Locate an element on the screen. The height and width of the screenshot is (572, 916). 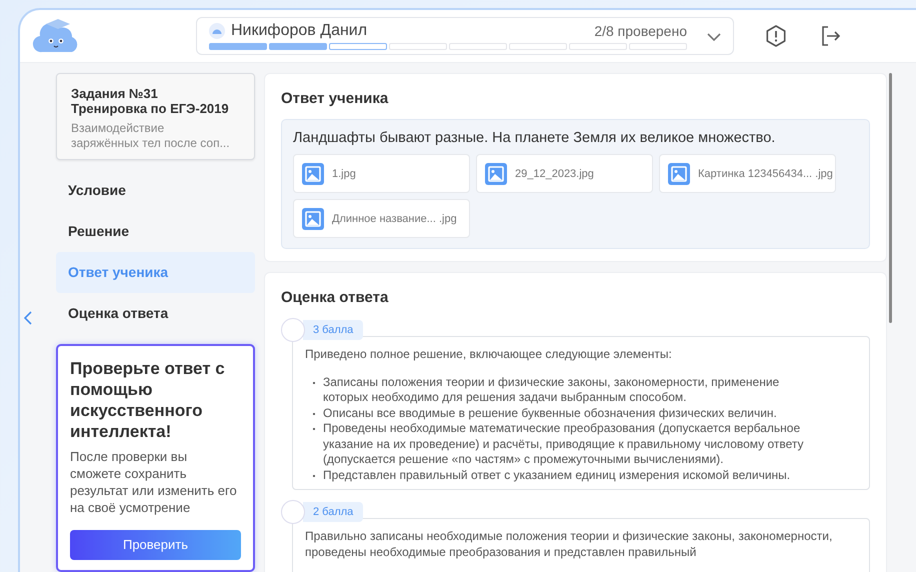
file-attachment: Длинное название... .jpg is located at coordinates (381, 218).